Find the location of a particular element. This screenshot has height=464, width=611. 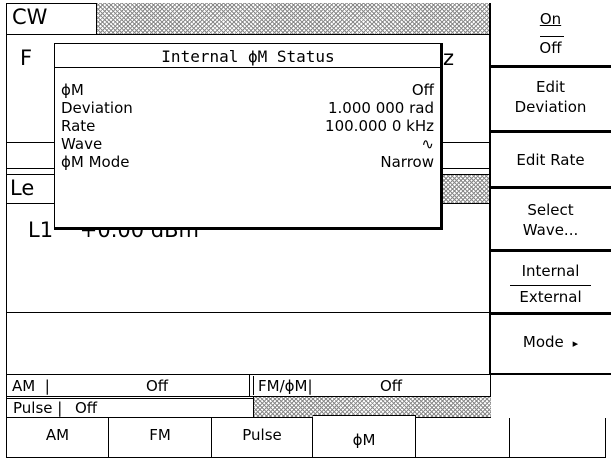

status-hatch-area is located at coordinates (372, 407).